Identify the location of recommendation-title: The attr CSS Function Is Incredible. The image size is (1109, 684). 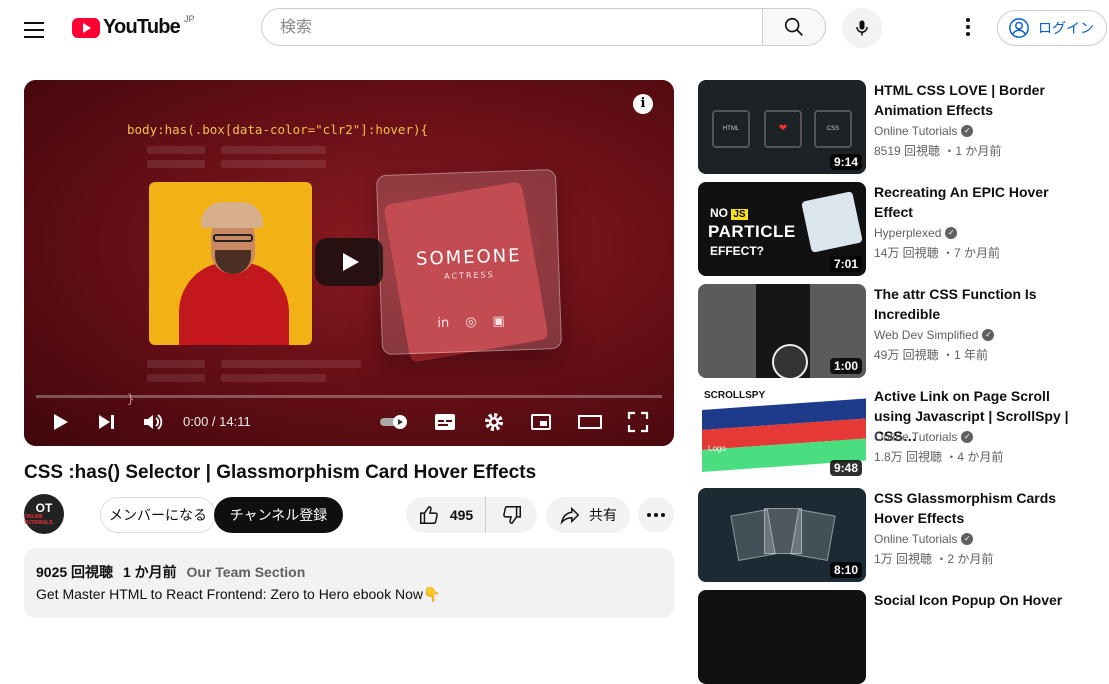
(979, 304).